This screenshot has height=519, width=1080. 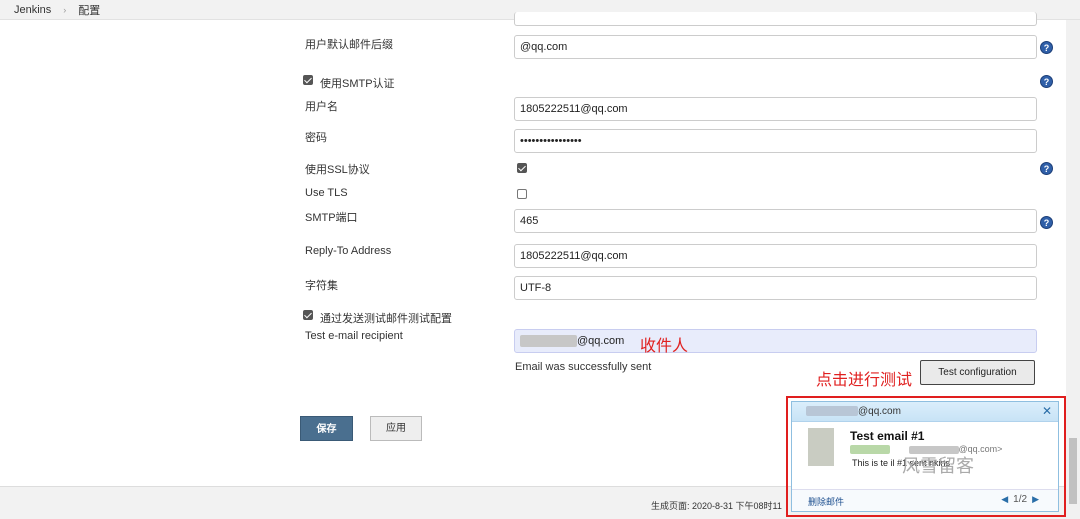 What do you see at coordinates (316, 138) in the screenshot?
I see `password-label: 密码` at bounding box center [316, 138].